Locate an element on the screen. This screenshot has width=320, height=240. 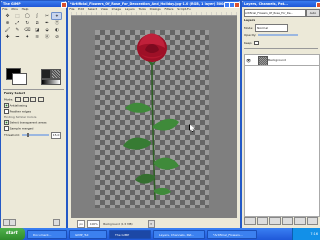
layer-mode-select: Normal is located at coordinates (272, 28).